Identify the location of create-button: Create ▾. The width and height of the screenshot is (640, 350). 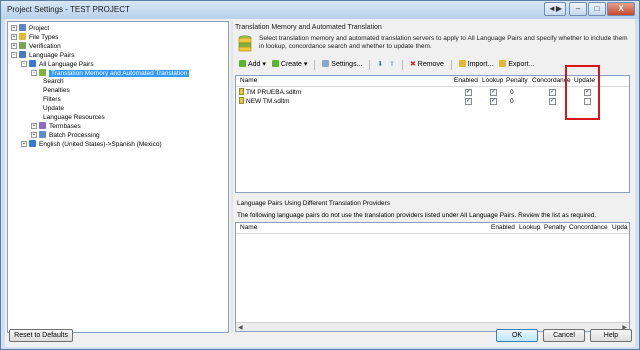
(289, 65).